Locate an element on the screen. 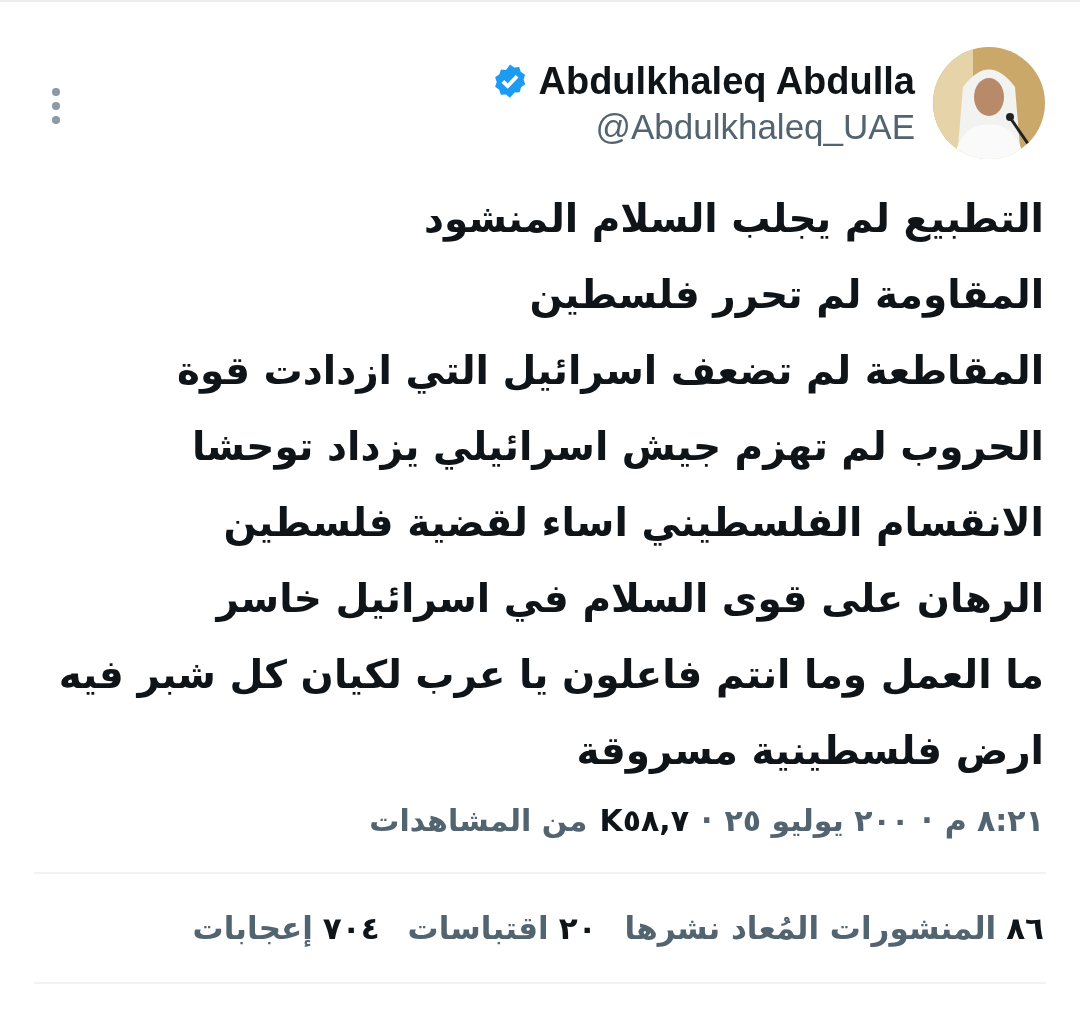 The image size is (1080, 1031). stat-label: إعجابات is located at coordinates (252, 928).